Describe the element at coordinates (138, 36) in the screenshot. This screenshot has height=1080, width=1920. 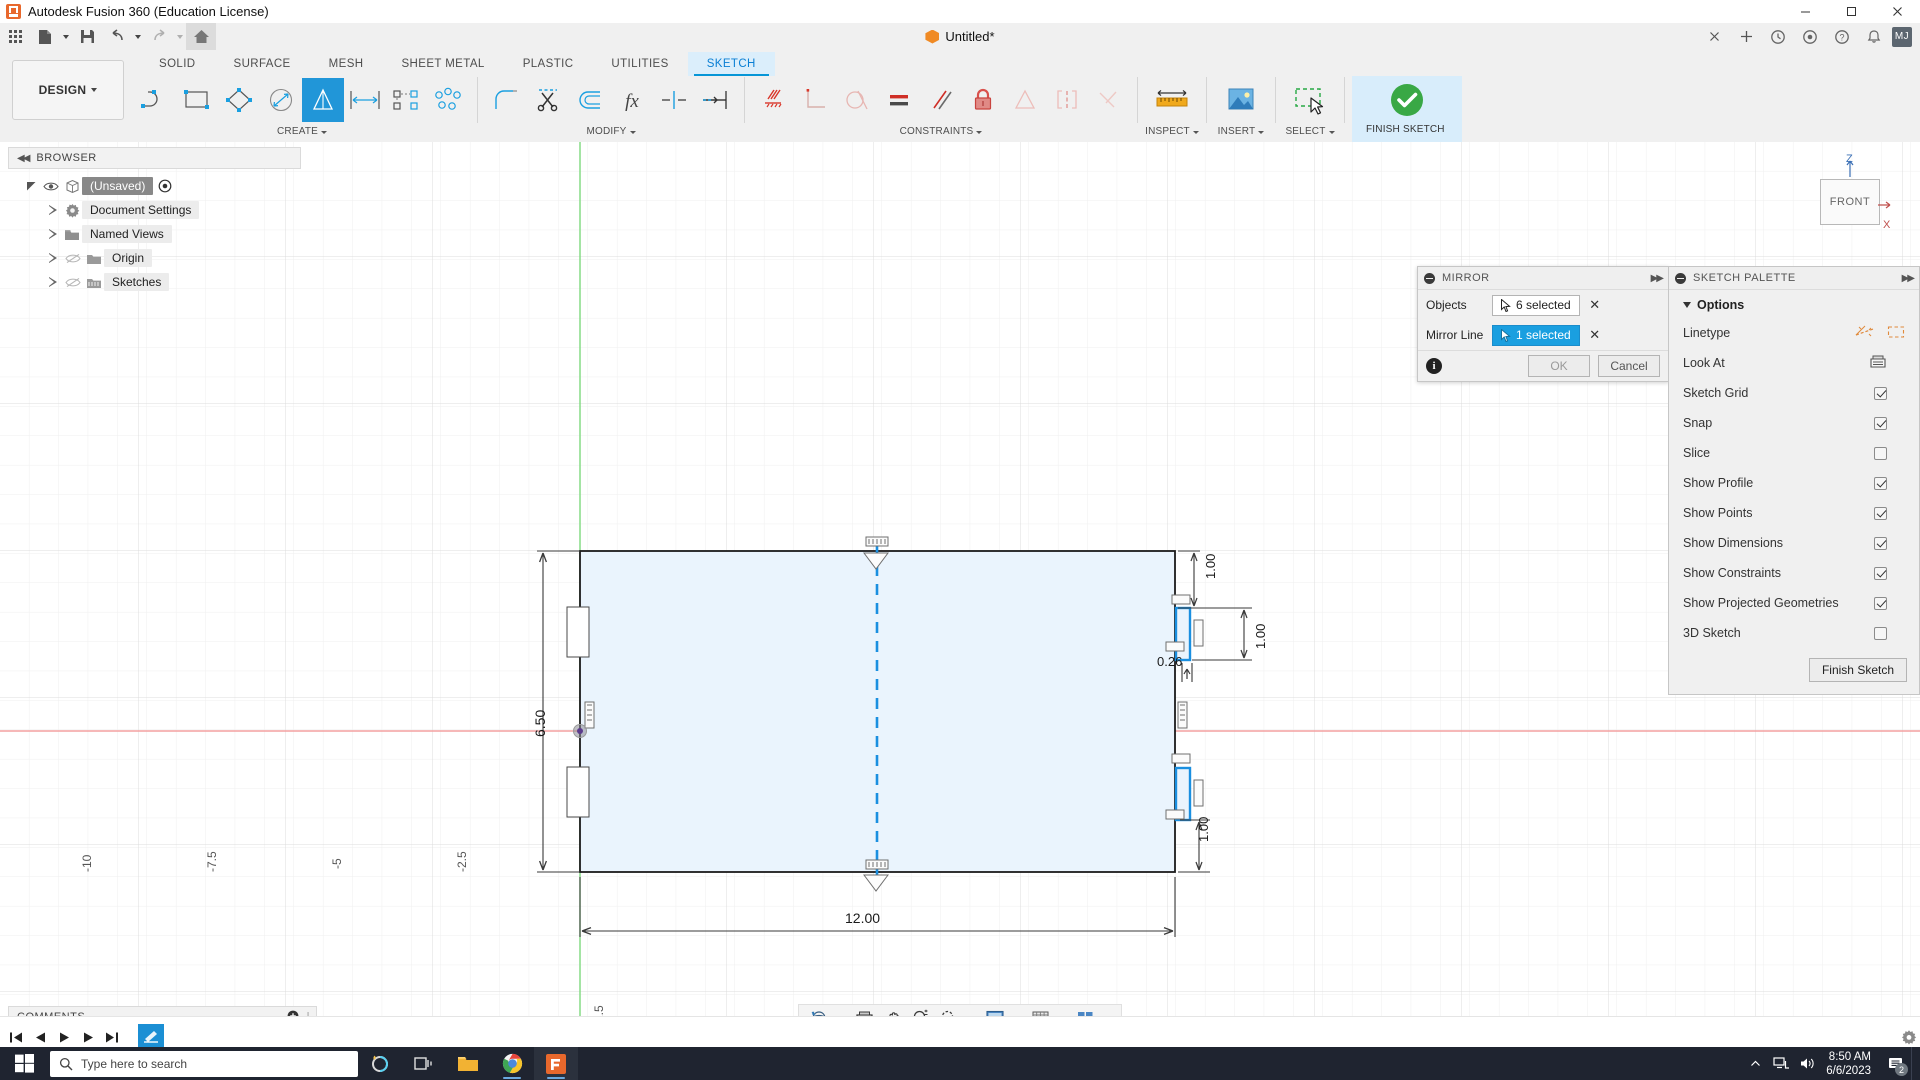
I see `undo-dropdown` at that location.